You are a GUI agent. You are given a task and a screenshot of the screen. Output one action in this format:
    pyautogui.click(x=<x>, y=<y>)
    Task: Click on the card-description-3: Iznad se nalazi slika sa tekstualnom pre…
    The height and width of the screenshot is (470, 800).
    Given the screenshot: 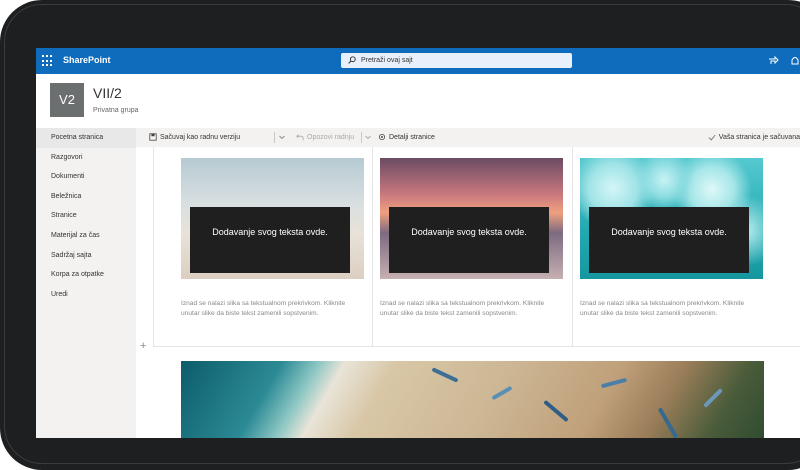 What is the action you would take?
    pyautogui.click(x=671, y=309)
    